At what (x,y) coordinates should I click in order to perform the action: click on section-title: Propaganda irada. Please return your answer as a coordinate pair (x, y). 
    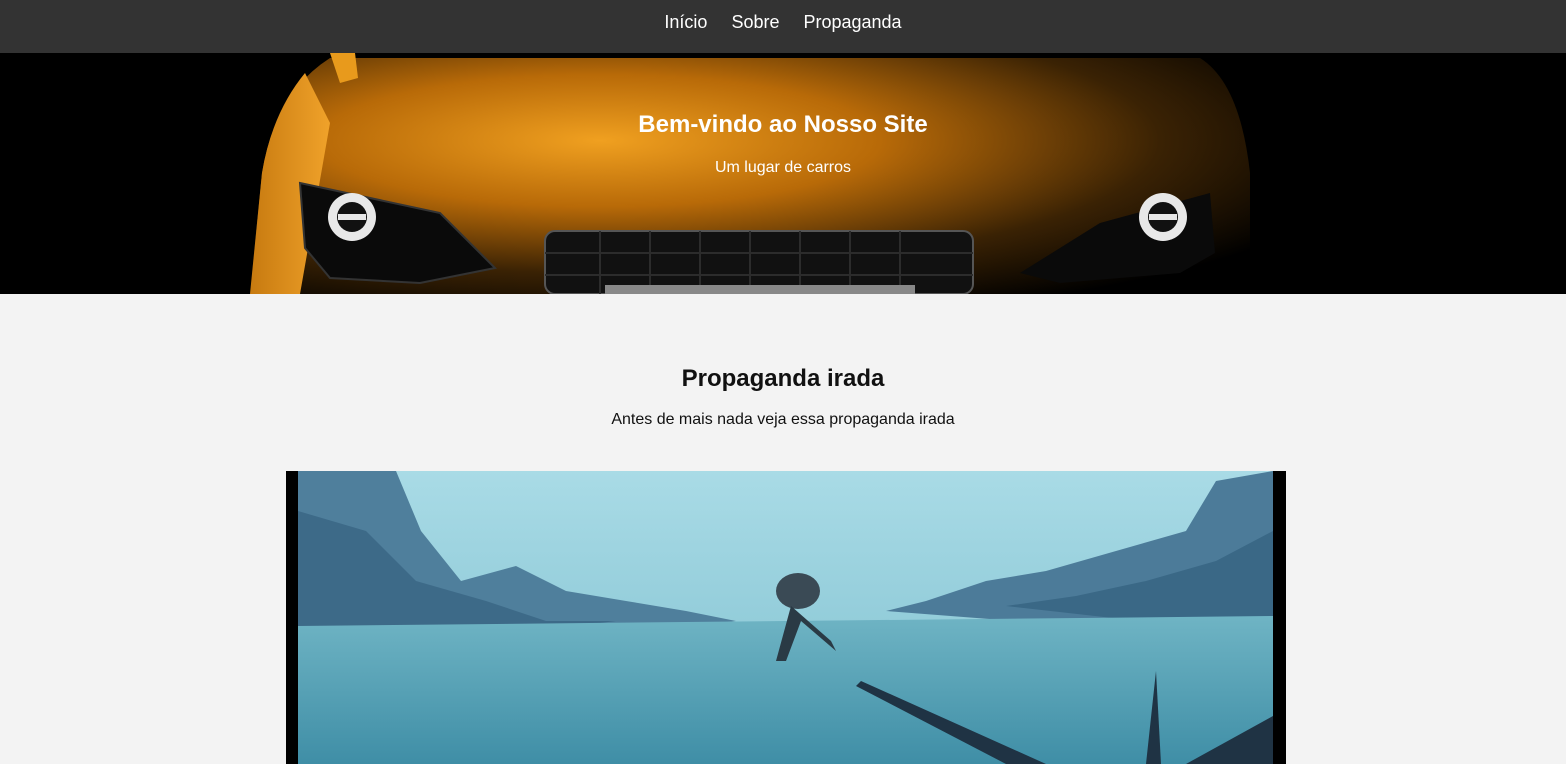
    Looking at the image, I should click on (783, 378).